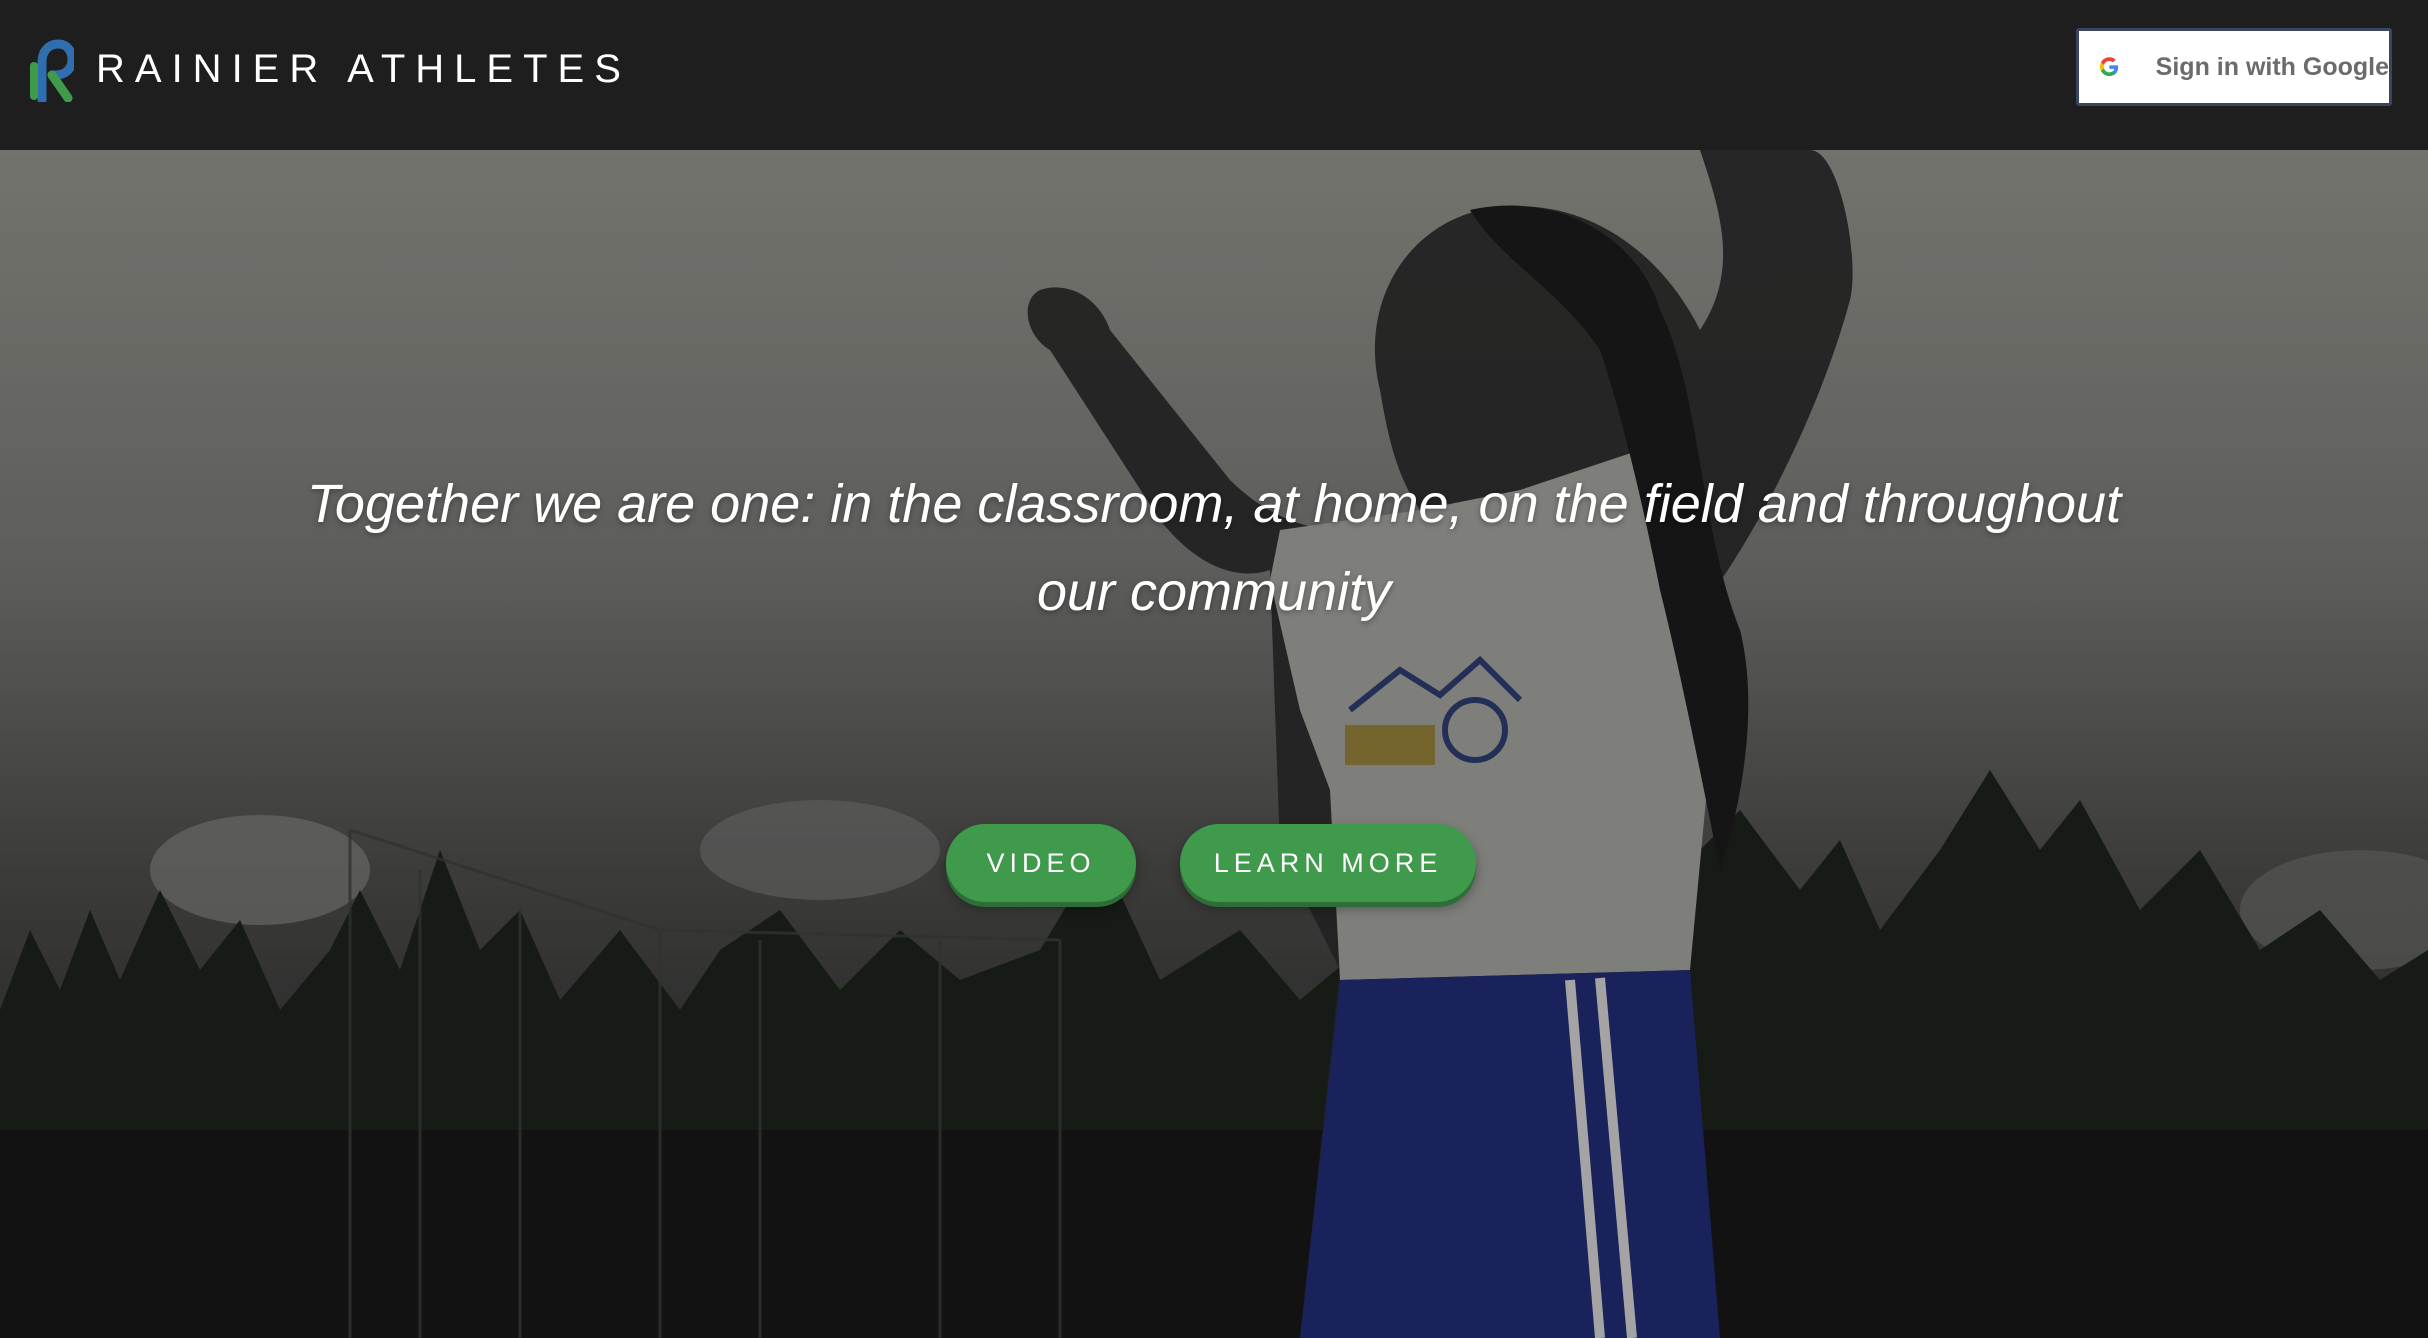  What do you see at coordinates (1328, 863) in the screenshot?
I see `learn-more-button: LEARN MORE` at bounding box center [1328, 863].